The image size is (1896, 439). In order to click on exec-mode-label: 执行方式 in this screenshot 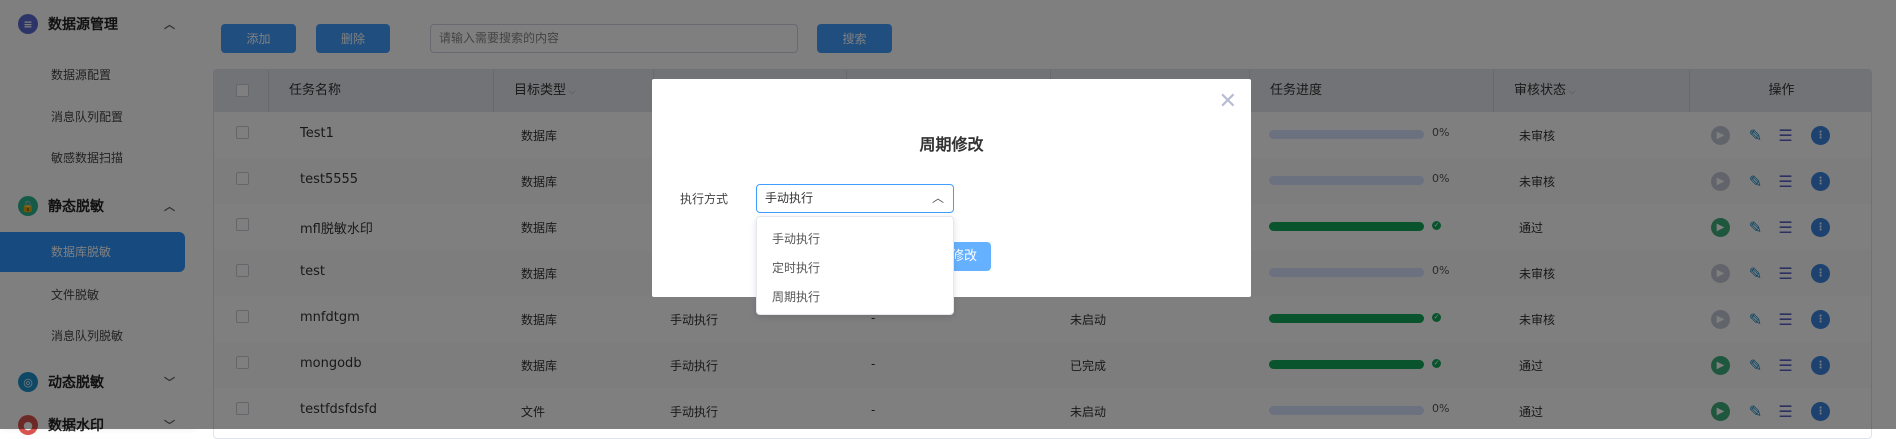, I will do `click(704, 199)`.